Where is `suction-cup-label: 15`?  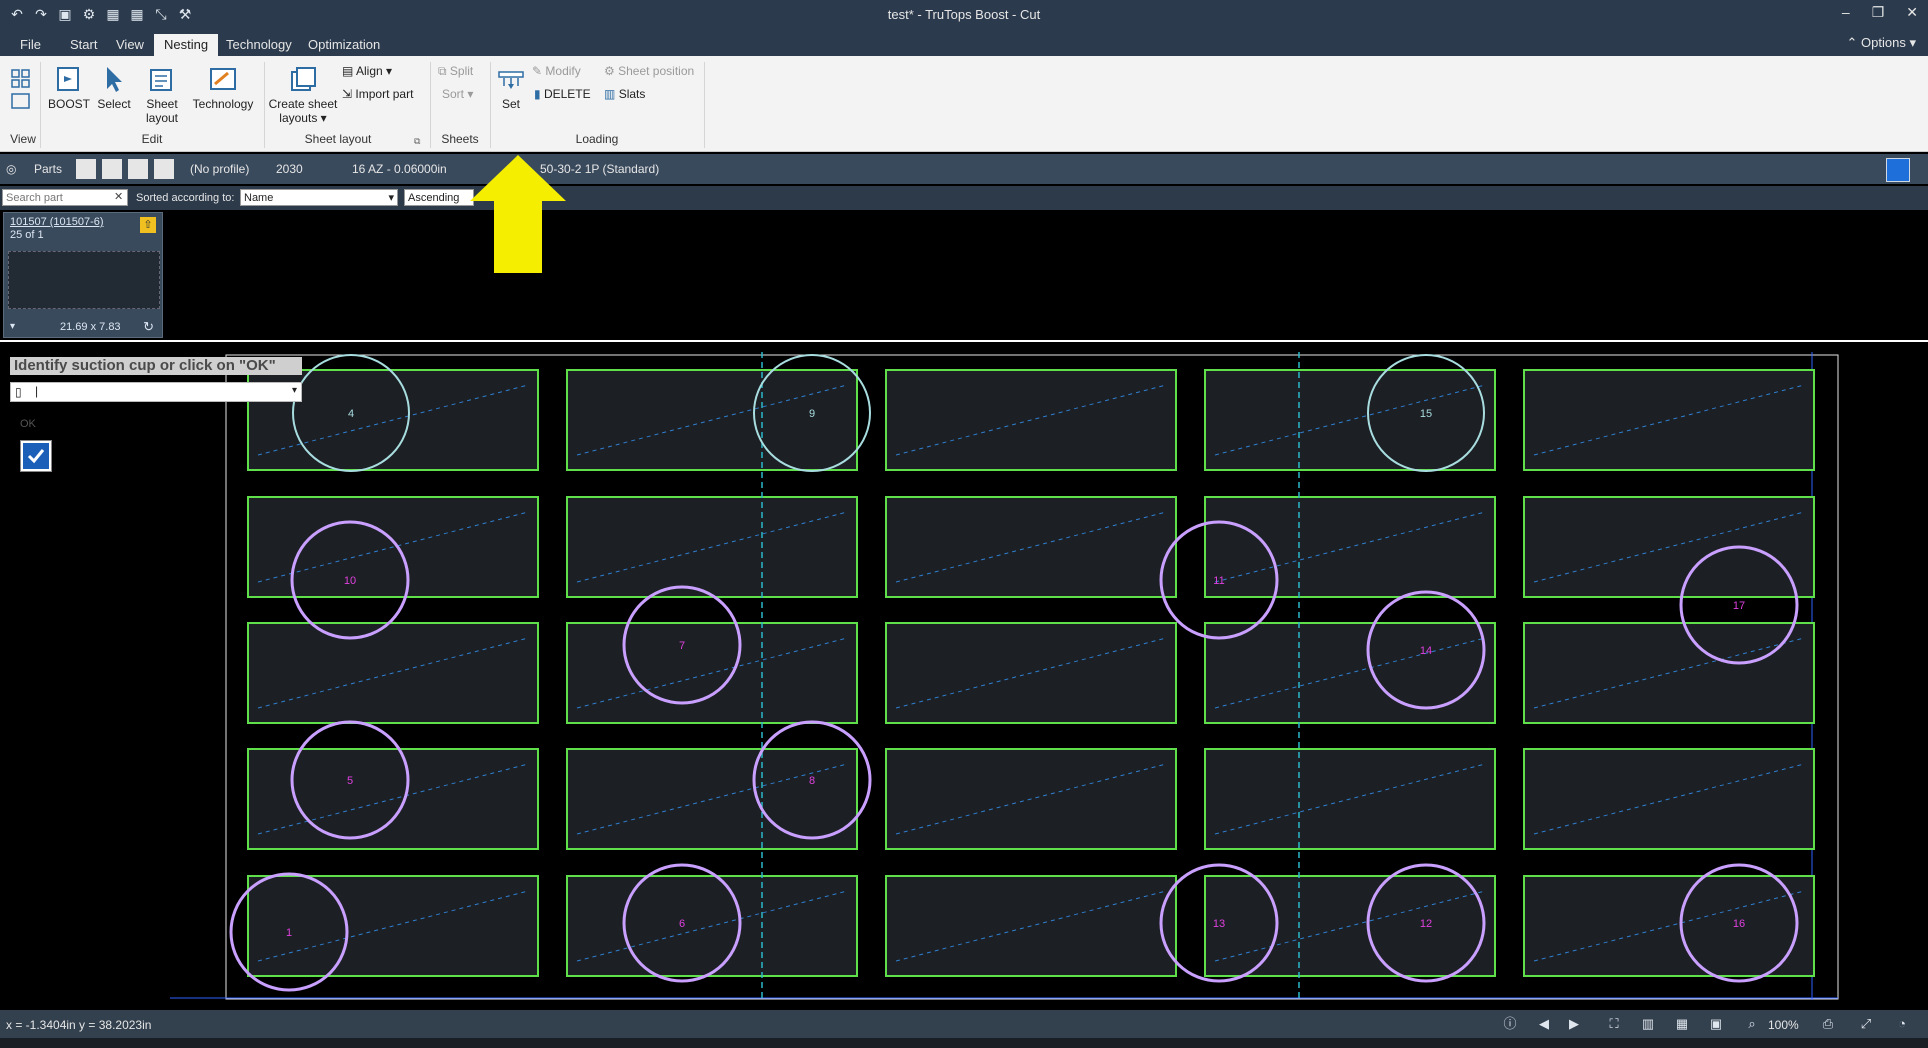
suction-cup-label: 15 is located at coordinates (1426, 414).